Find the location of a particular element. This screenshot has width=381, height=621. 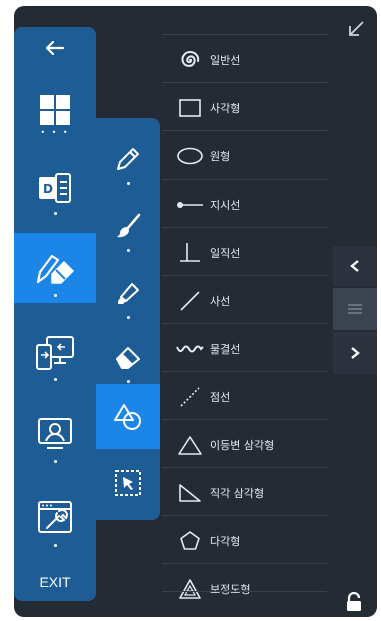

brush-icon is located at coordinates (129, 225).